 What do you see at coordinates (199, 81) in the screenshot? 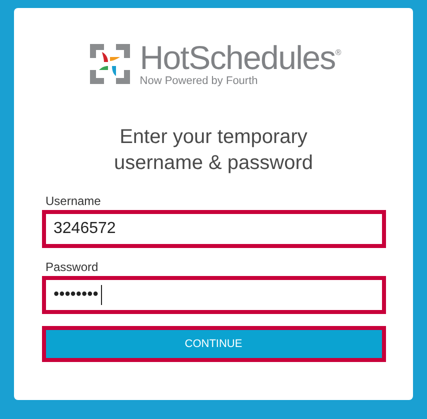
I see `brand-tagline: Now Powered by Fourth` at bounding box center [199, 81].